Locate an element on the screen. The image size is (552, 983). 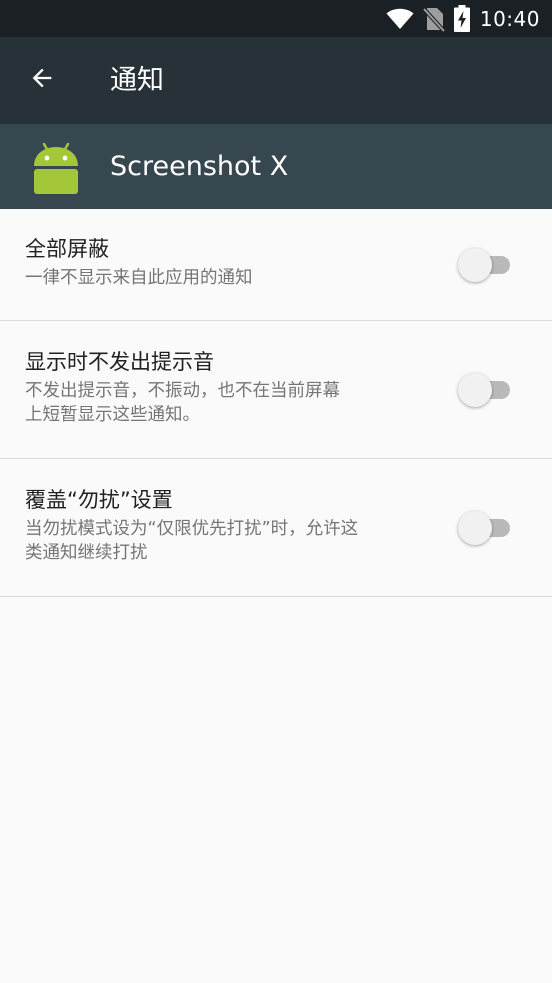
setting-description-line: 不发出提示音，不振动，也不在当前屏幕 is located at coordinates (182, 391).